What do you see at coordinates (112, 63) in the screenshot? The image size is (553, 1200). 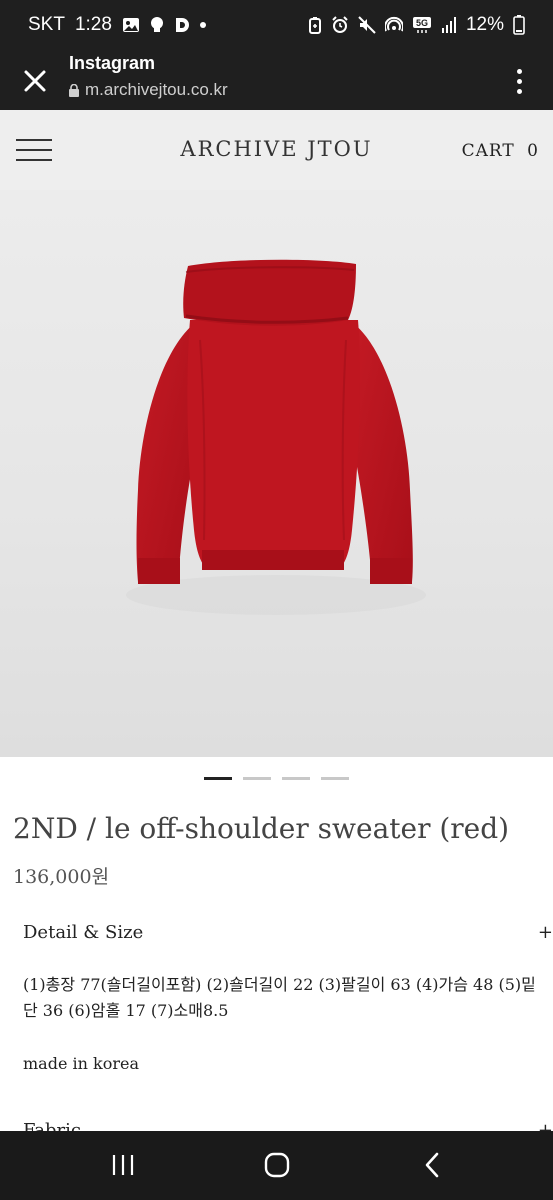 I see `browser-title: Instagram` at bounding box center [112, 63].